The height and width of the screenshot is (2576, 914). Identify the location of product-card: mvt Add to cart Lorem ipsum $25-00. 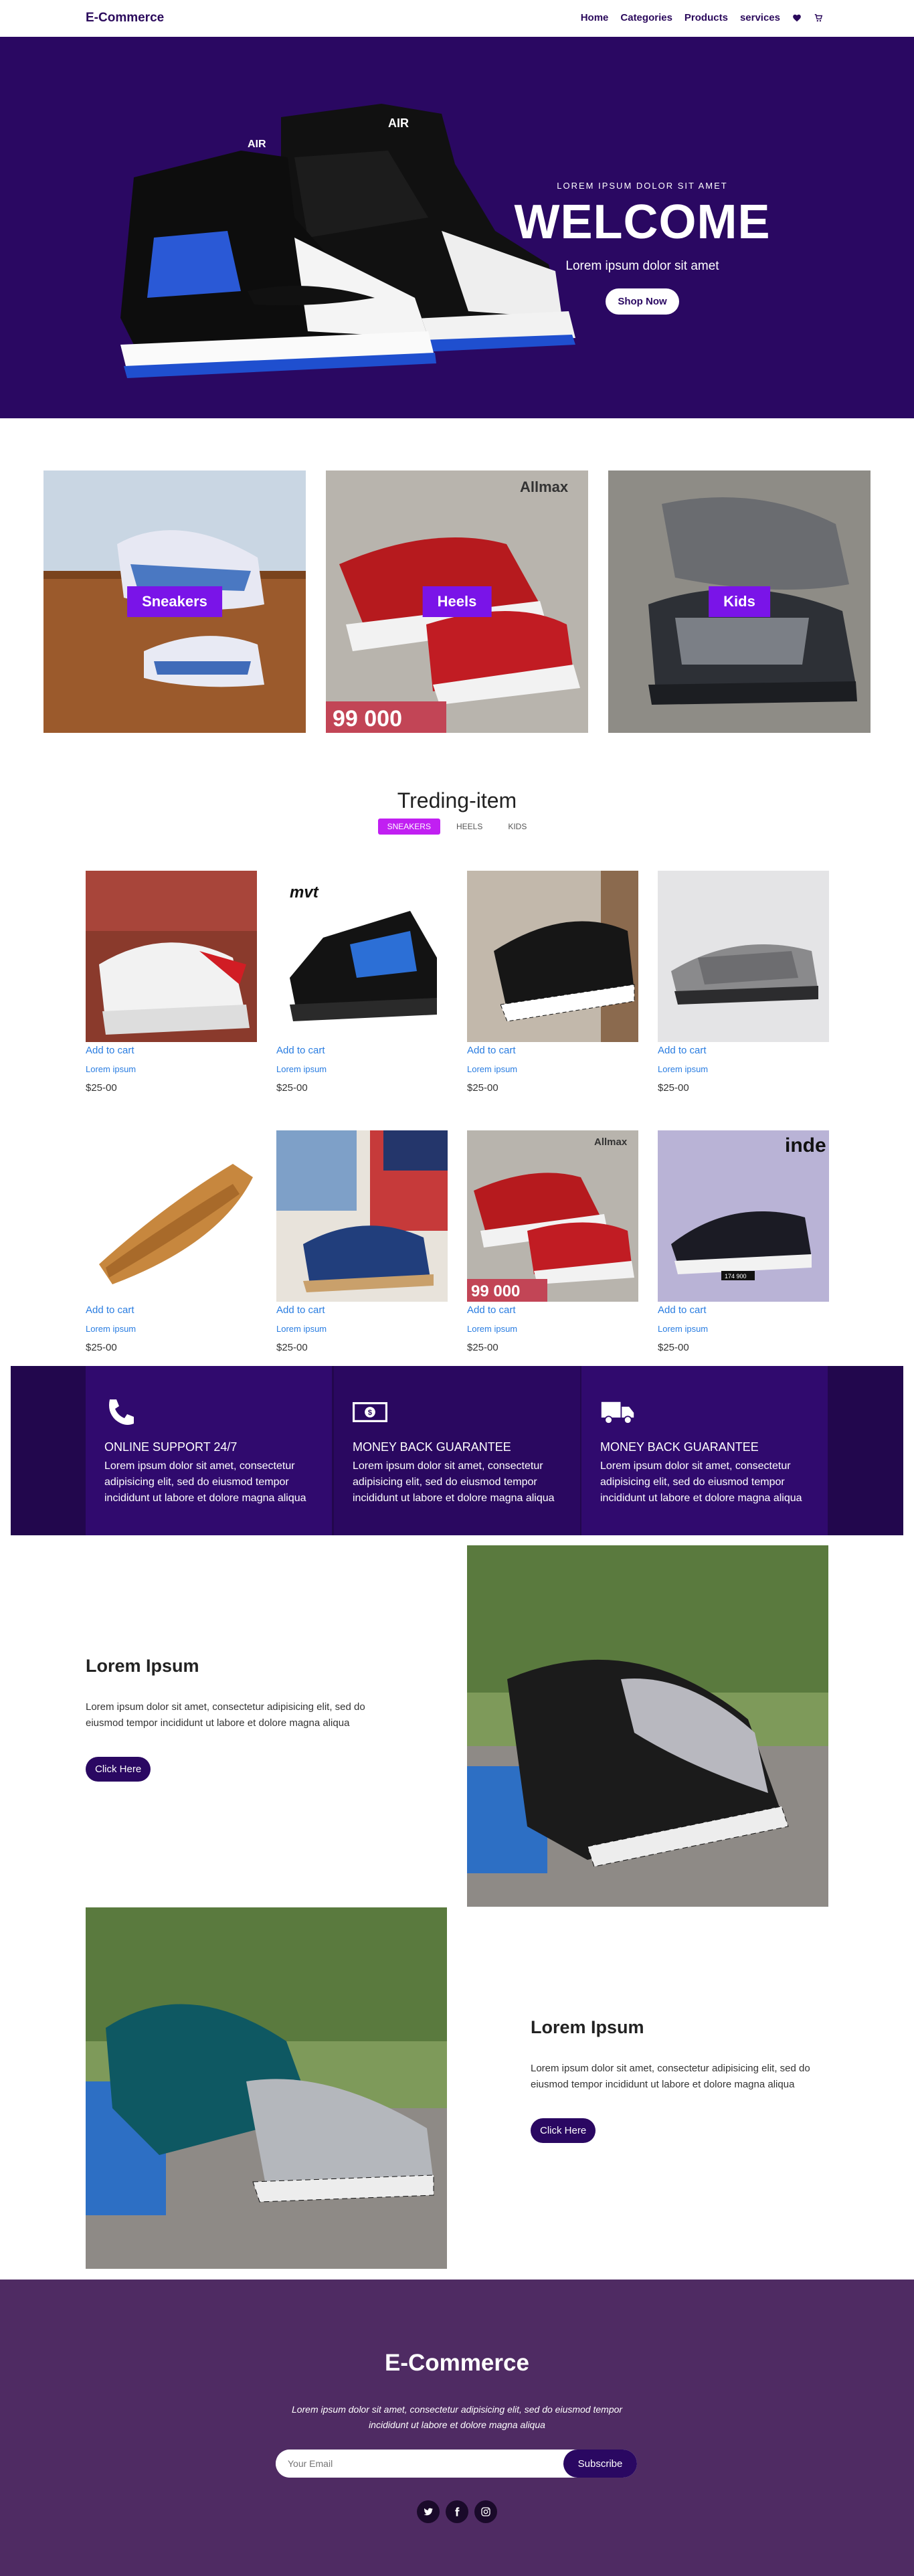
(362, 982).